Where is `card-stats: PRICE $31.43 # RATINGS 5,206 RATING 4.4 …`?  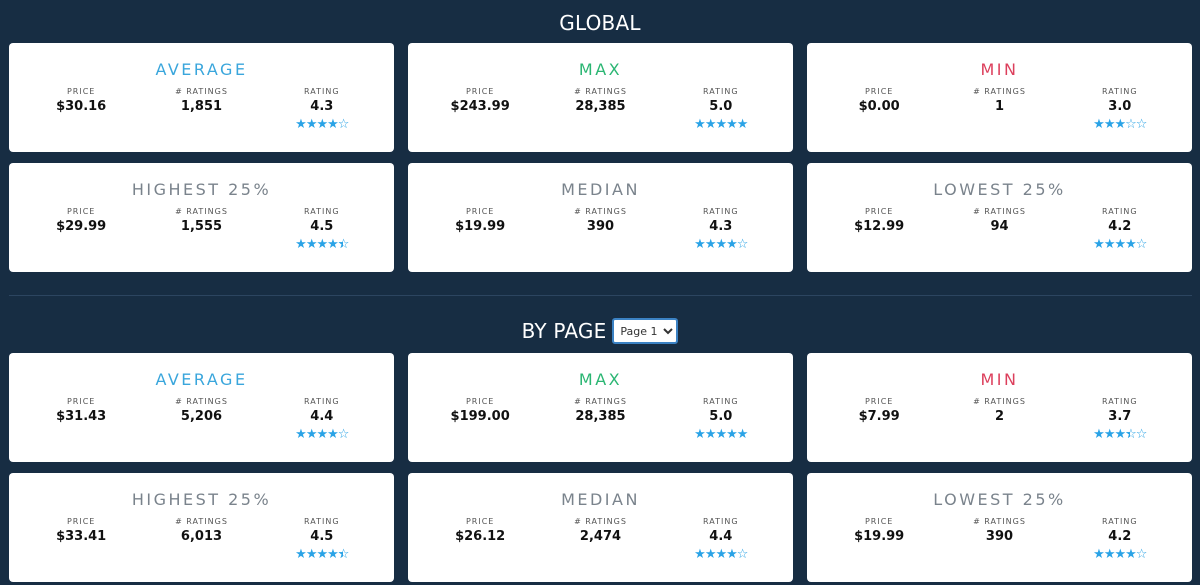
card-stats: PRICE $31.43 # RATINGS 5,206 RATING 4.4 … is located at coordinates (201, 419).